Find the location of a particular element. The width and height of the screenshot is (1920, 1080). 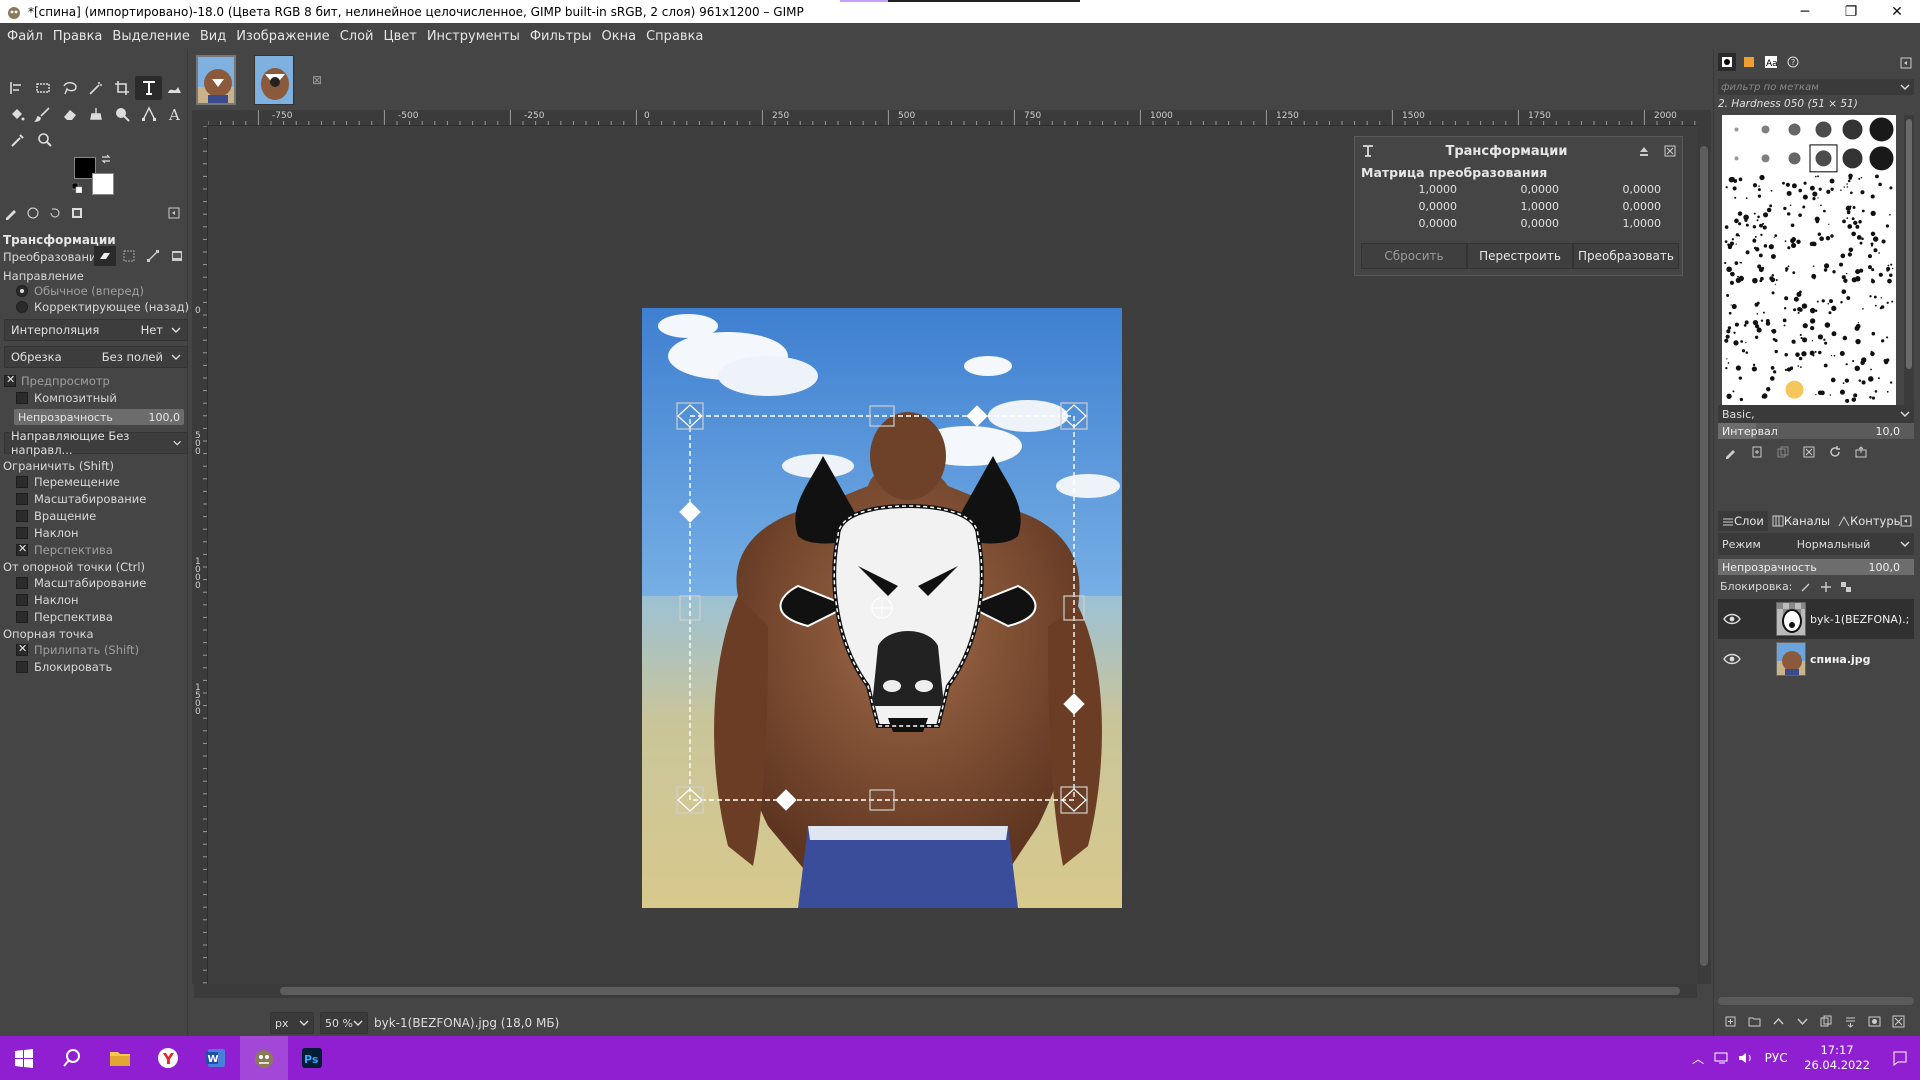

minimize-button: ─ is located at coordinates (1805, 11).